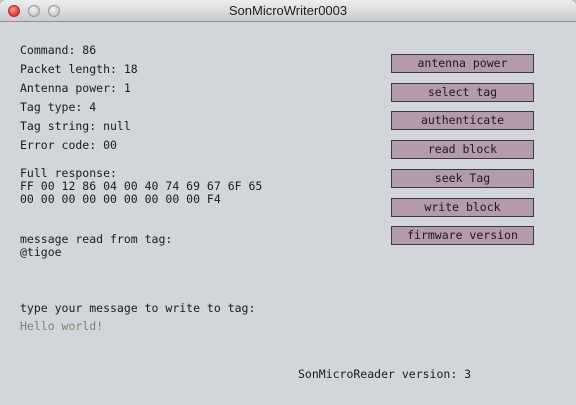  What do you see at coordinates (462, 235) in the screenshot?
I see `firmware-version-button: firmware version` at bounding box center [462, 235].